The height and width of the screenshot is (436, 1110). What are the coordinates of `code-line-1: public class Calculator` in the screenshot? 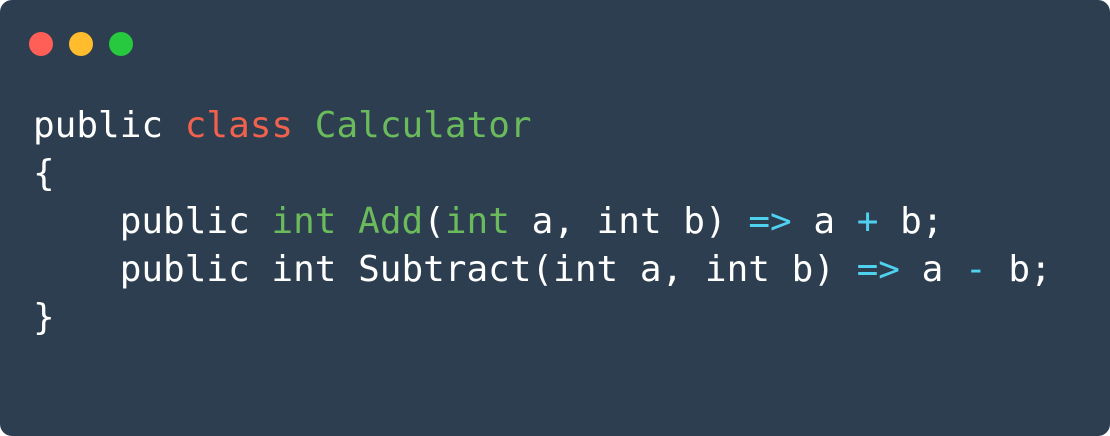 It's located at (542, 126).